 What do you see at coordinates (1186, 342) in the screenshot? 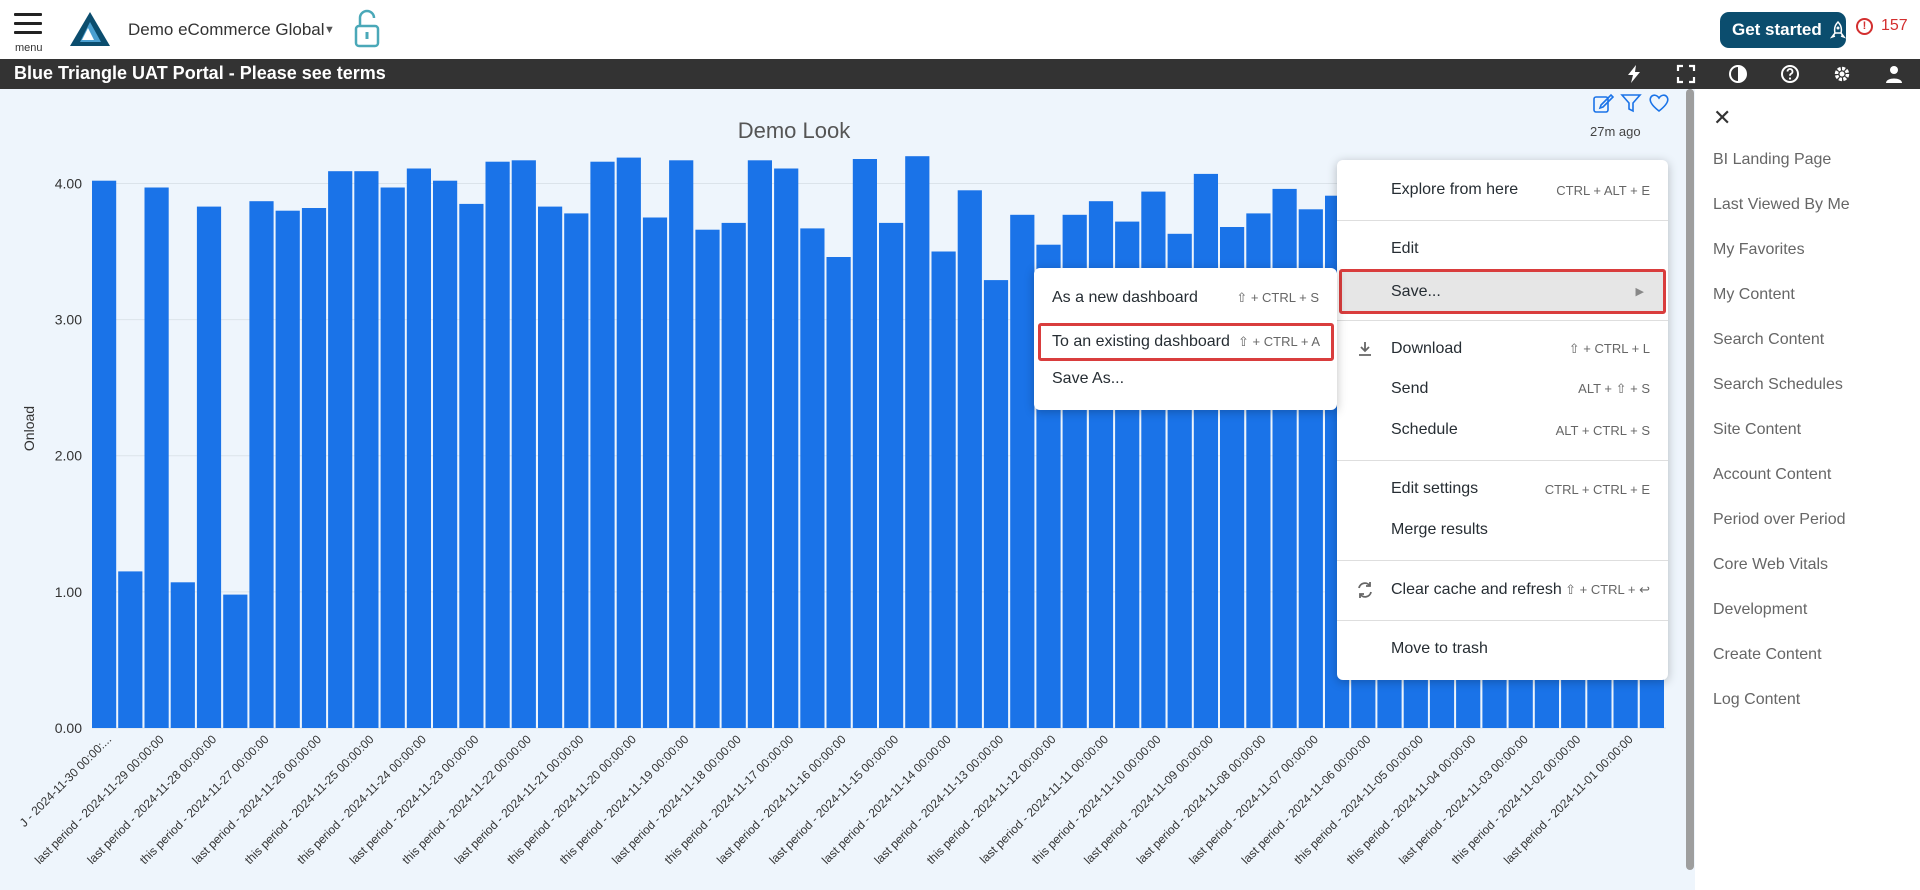
I see `submenu-item-existing-dashboard: To an existing dashboard ⇧ + CTRL + A` at bounding box center [1186, 342].